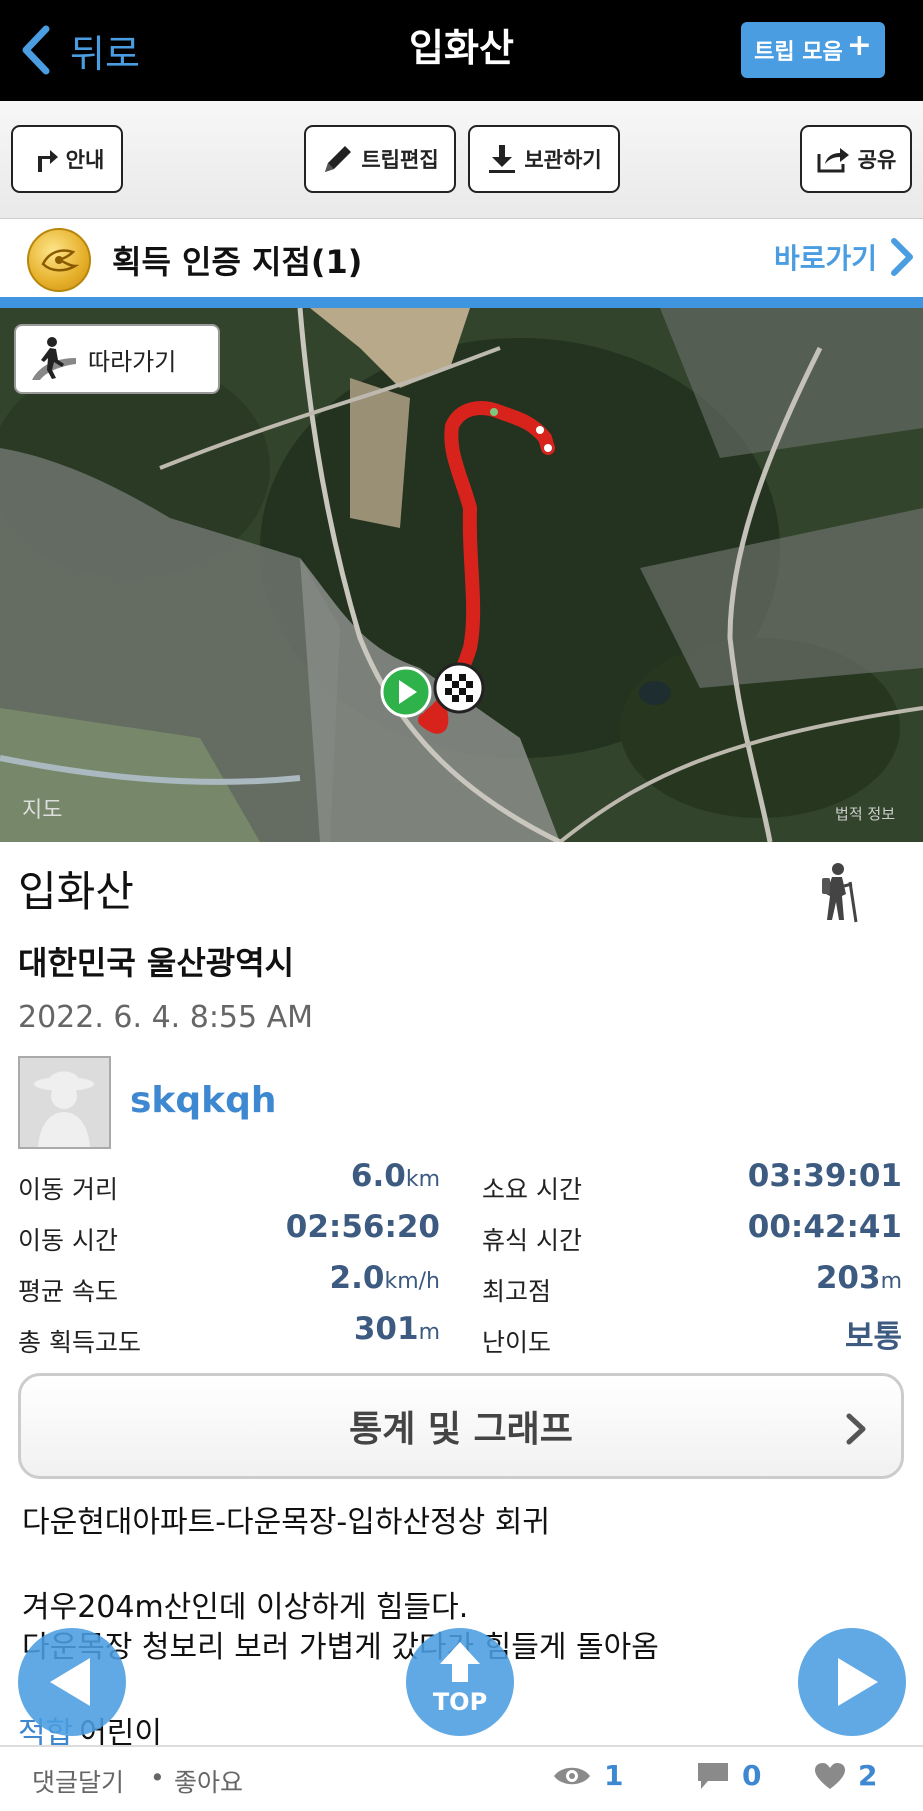  I want to click on stat-label: 총 획득고도, so click(79, 1342).